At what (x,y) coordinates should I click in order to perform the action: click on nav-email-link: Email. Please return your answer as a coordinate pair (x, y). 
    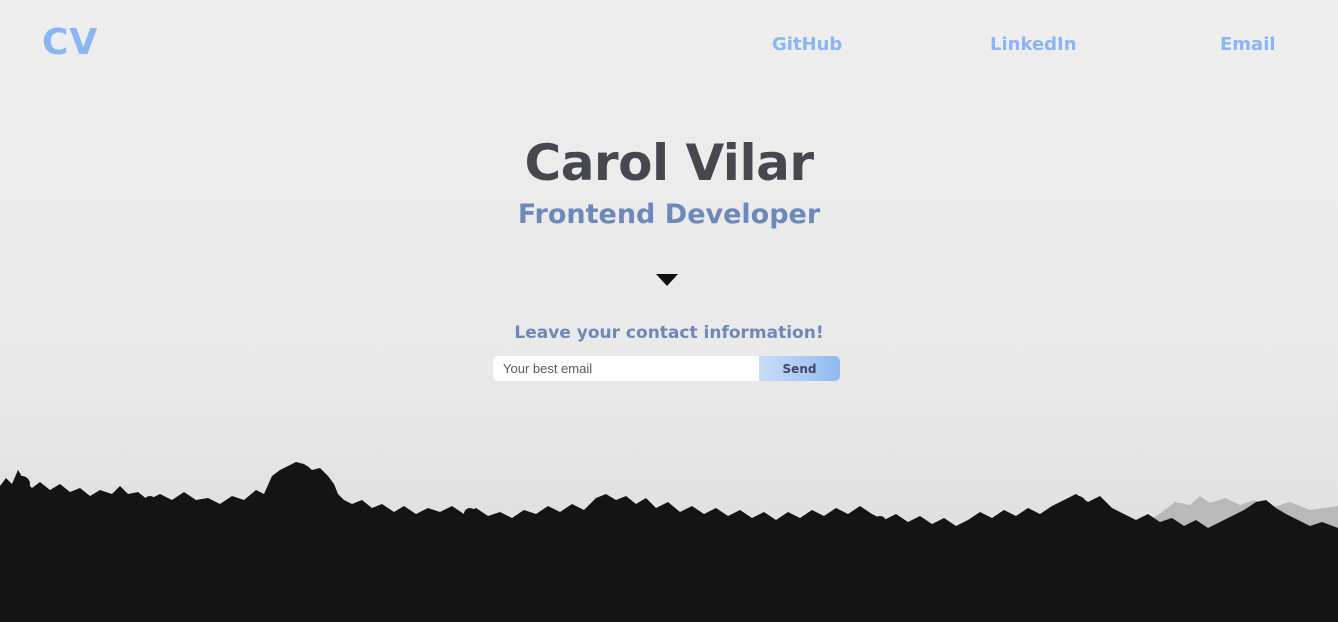
    Looking at the image, I should click on (1248, 44).